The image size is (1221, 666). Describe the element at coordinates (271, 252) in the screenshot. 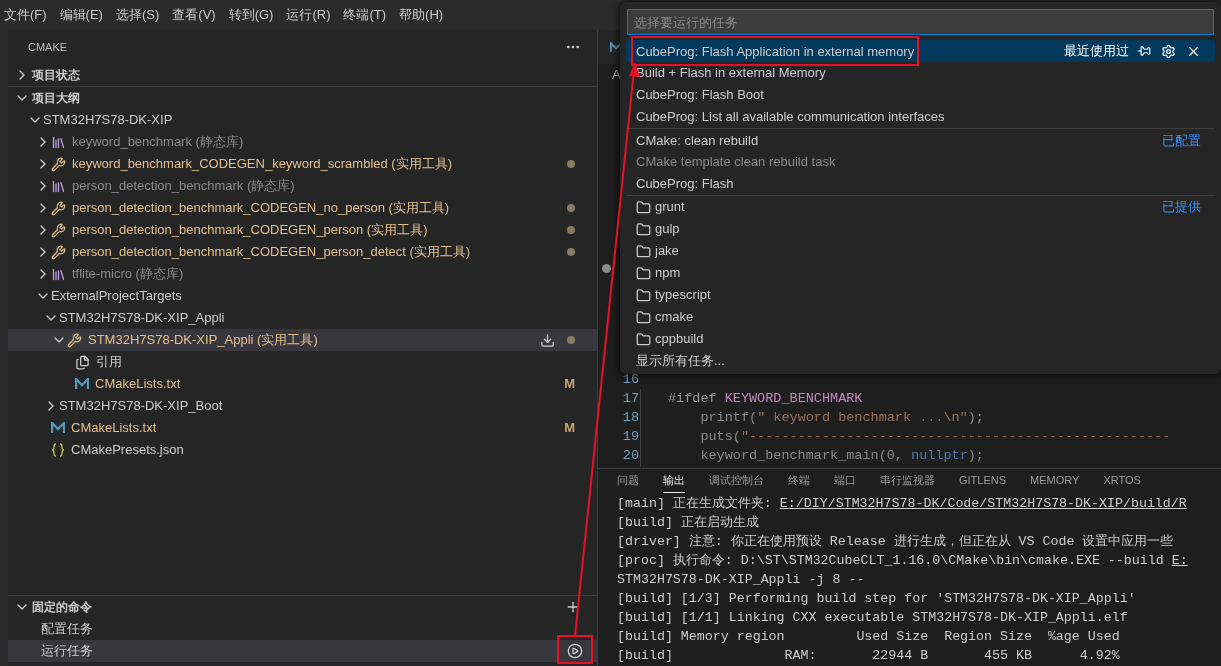

I see `tree-item-label: person_detection_benchmark_CODEGEN_person_detect (实用工具)` at that location.